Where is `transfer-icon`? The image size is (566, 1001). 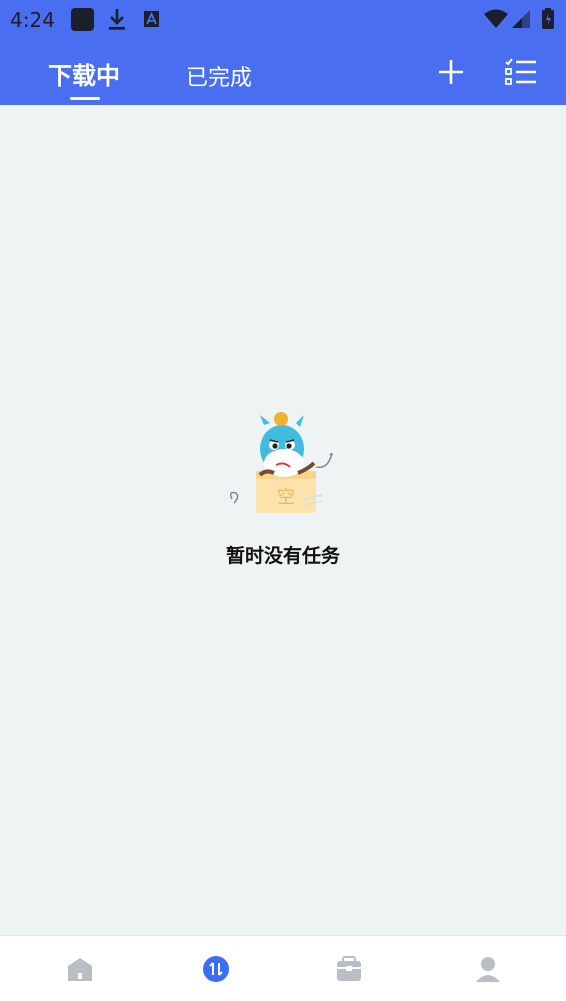 transfer-icon is located at coordinates (216, 969).